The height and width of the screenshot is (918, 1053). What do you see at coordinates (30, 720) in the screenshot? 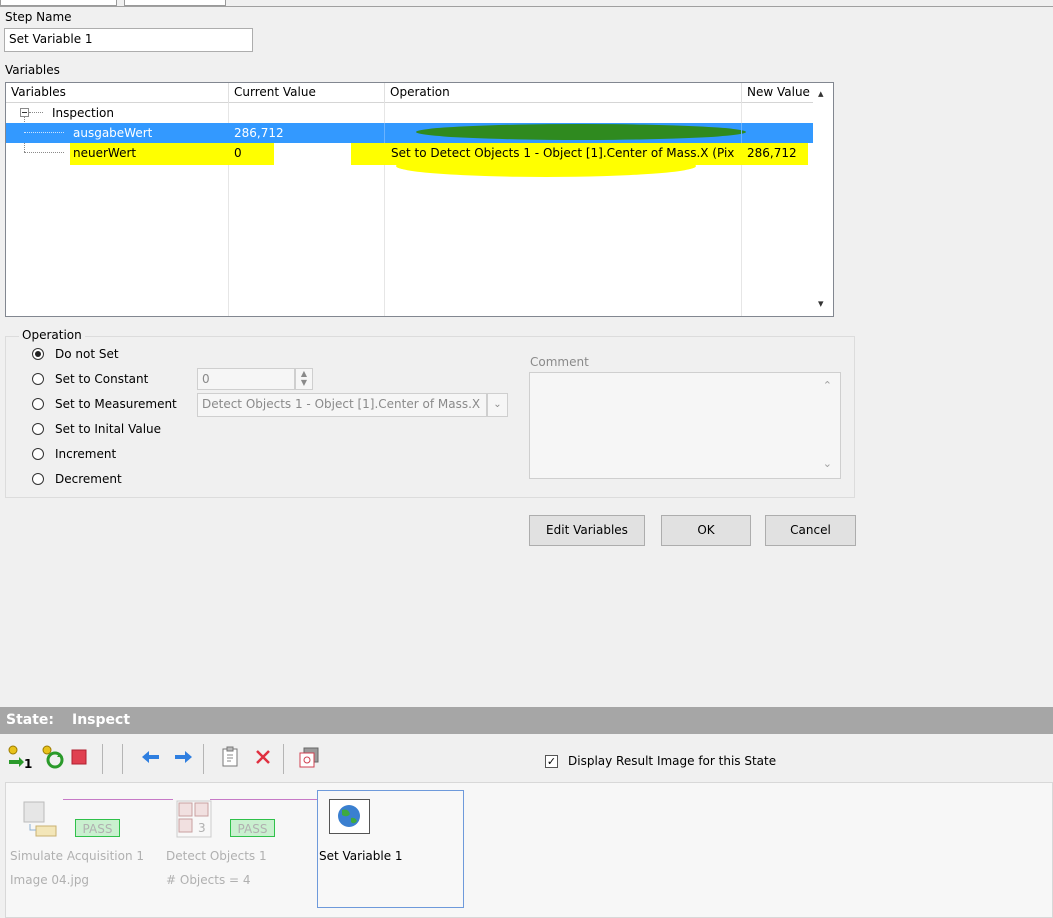
I see `state-label: State:` at bounding box center [30, 720].